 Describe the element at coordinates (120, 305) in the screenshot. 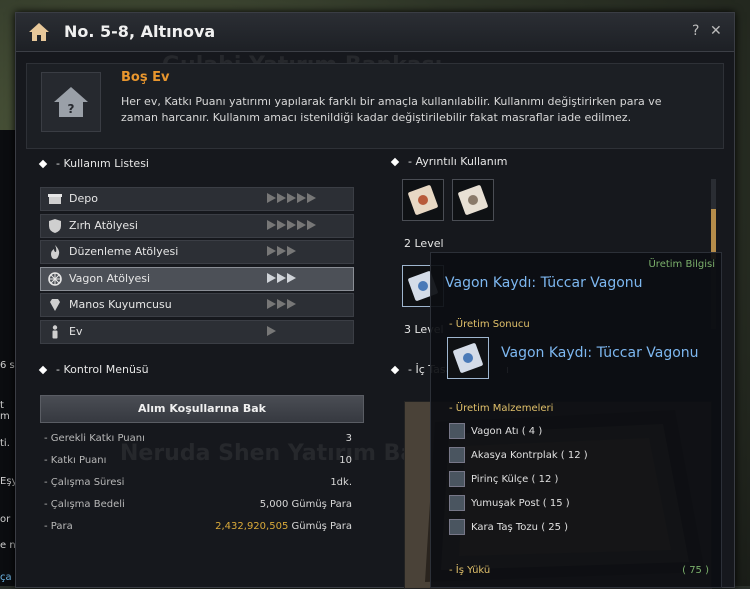

I see `usage-item-label: Manos Kuyumcusu` at that location.